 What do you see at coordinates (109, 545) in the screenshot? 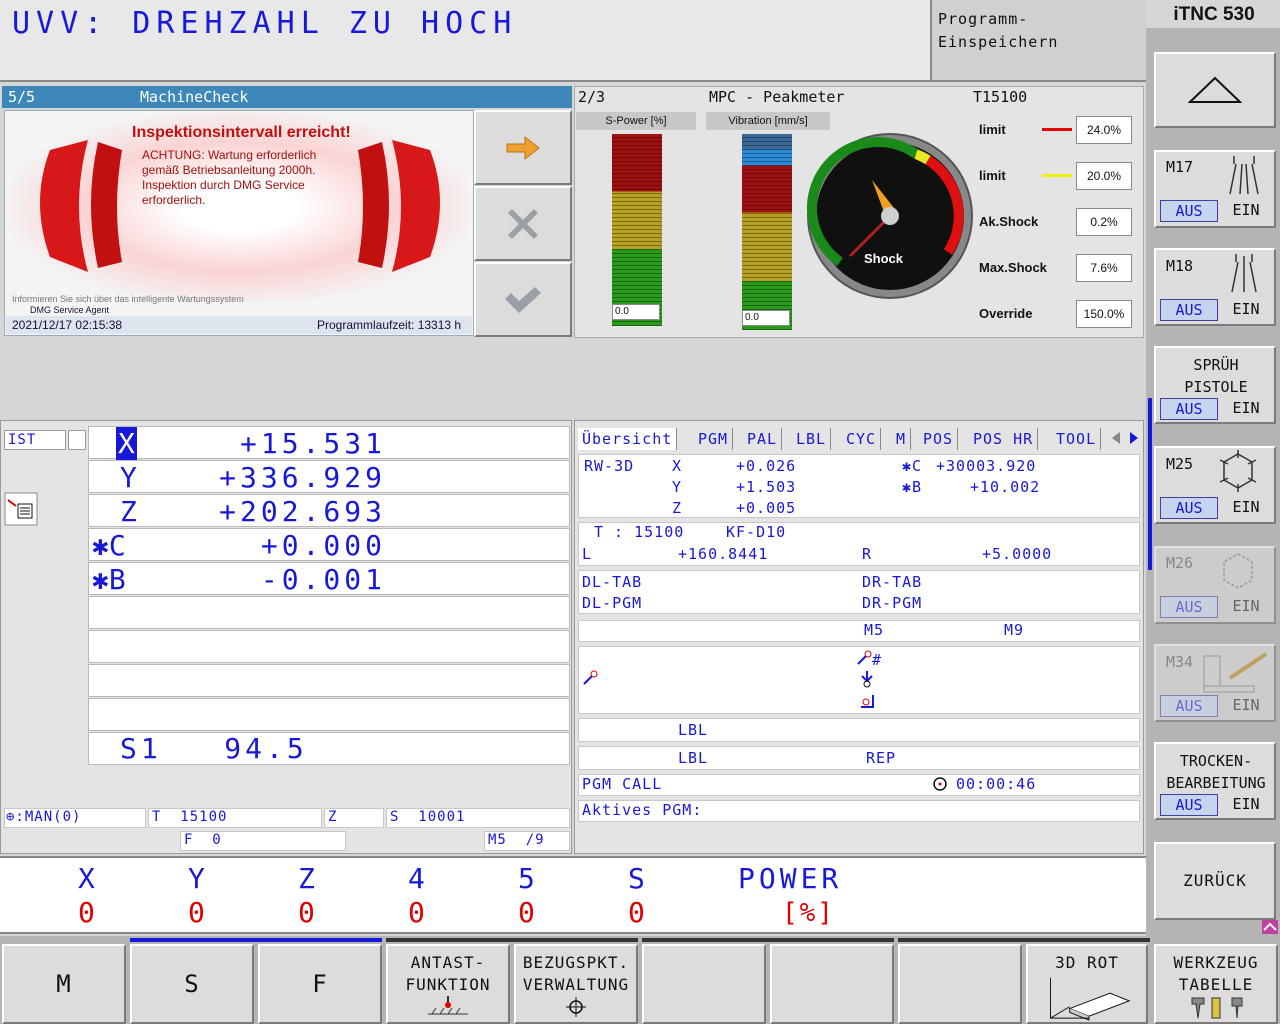
I see `axis-name: ✱C` at bounding box center [109, 545].